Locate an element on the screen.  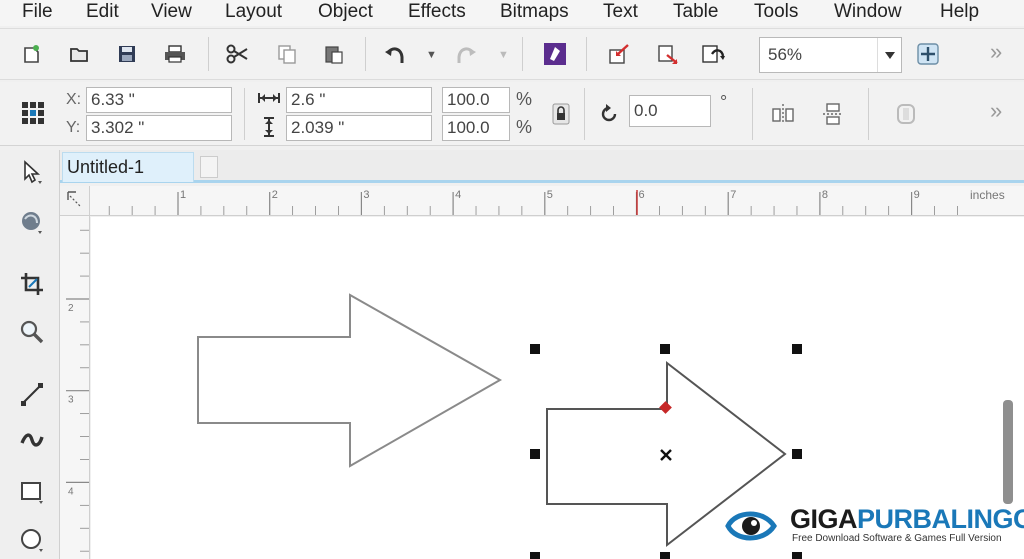
mirror-horizontal-icon is located at coordinates (783, 114).